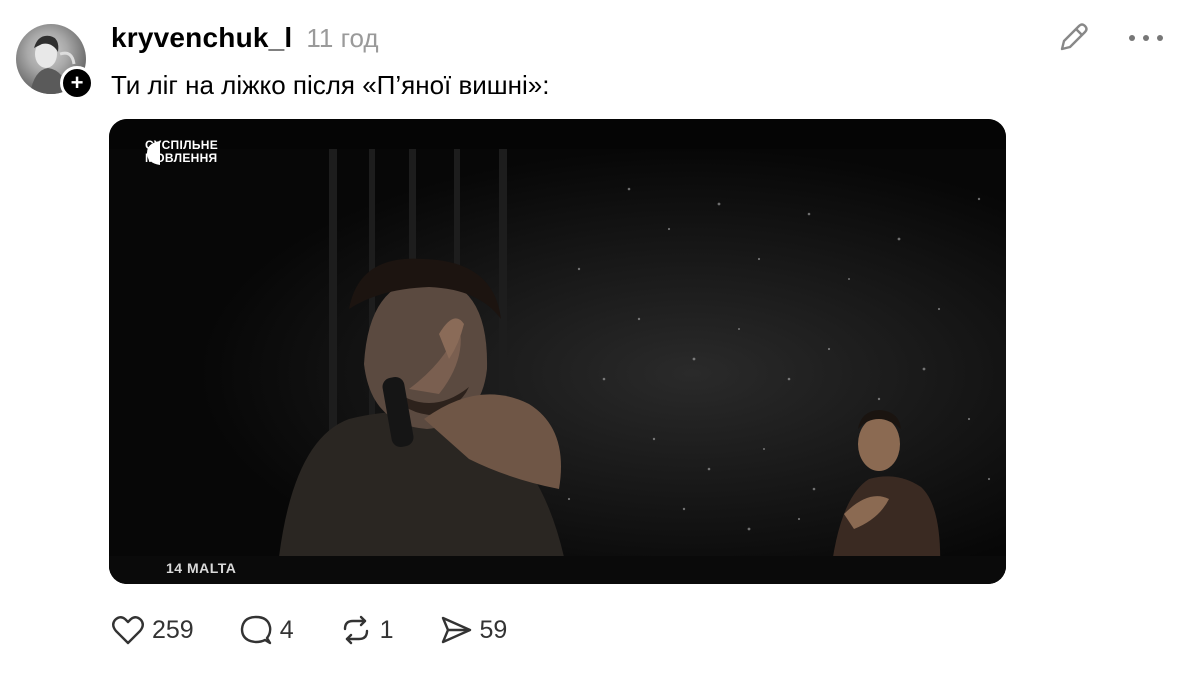  What do you see at coordinates (1146, 38) in the screenshot?
I see `more-horizontal-icon` at bounding box center [1146, 38].